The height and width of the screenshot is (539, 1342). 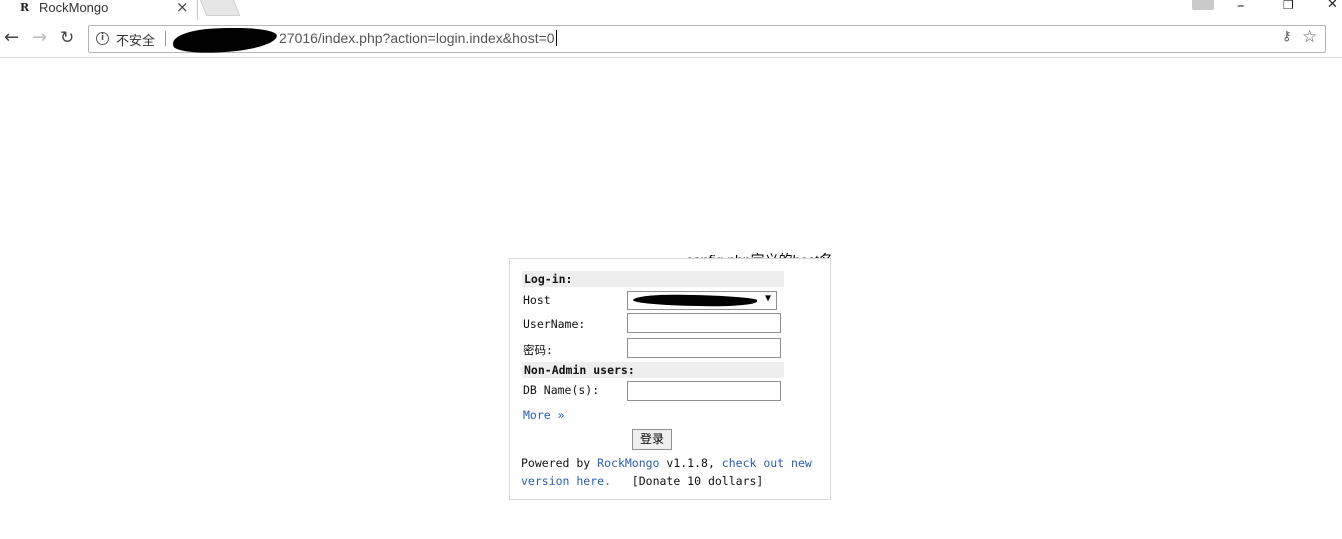 I want to click on forward-arrow-icon: →, so click(x=39, y=38).